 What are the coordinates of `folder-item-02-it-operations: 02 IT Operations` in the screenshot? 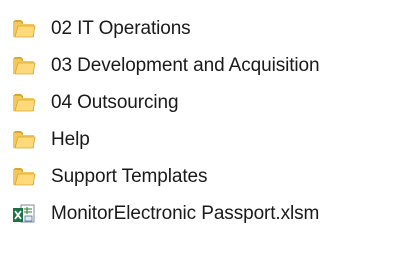 It's located at (198, 28).